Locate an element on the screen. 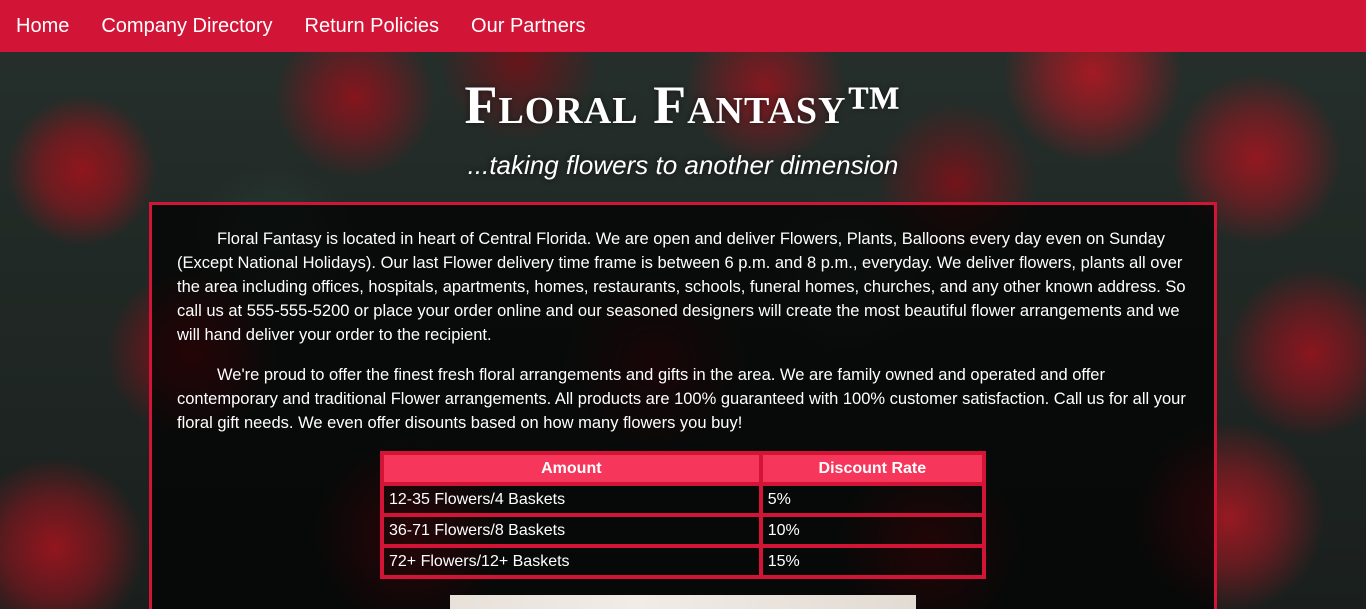  cell-amount: 12-35 Flowers/4 Baskets is located at coordinates (571, 499).